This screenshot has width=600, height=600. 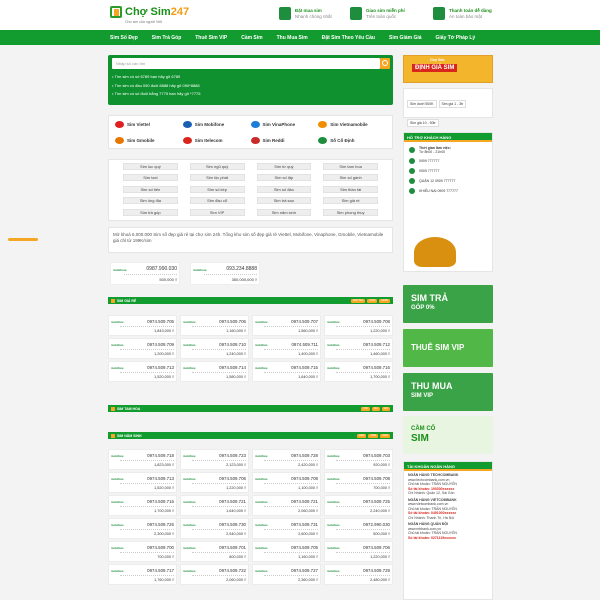 I want to click on sim-card: mobifone 0974.509.711 1,400,000 ₫, so click(x=286, y=348).